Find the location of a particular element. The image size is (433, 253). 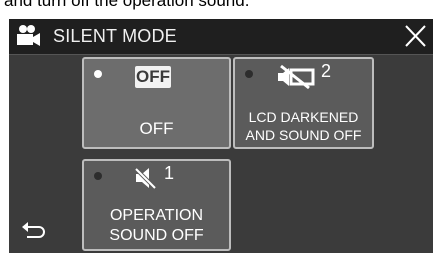

option-label-line-2: AND SOUND OFF is located at coordinates (303, 135).